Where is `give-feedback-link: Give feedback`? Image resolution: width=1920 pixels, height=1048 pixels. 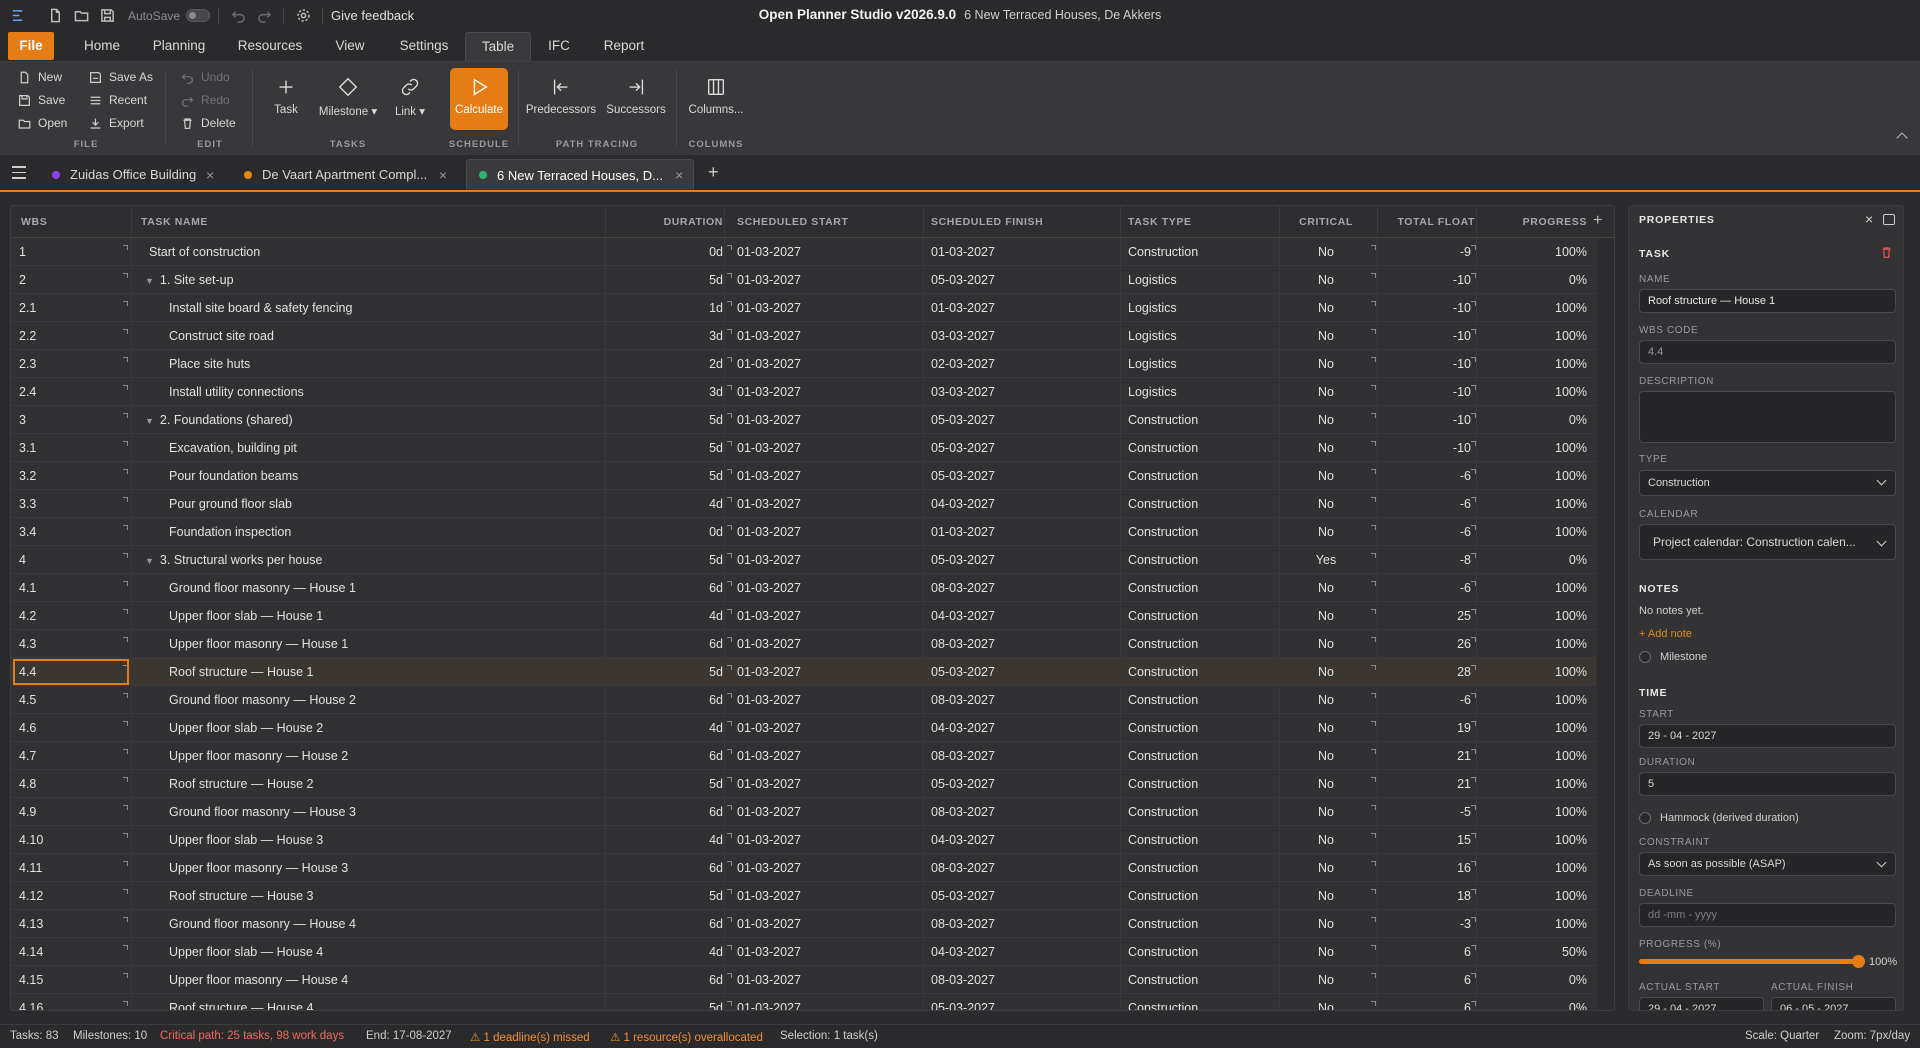 give-feedback-link: Give feedback is located at coordinates (372, 15).